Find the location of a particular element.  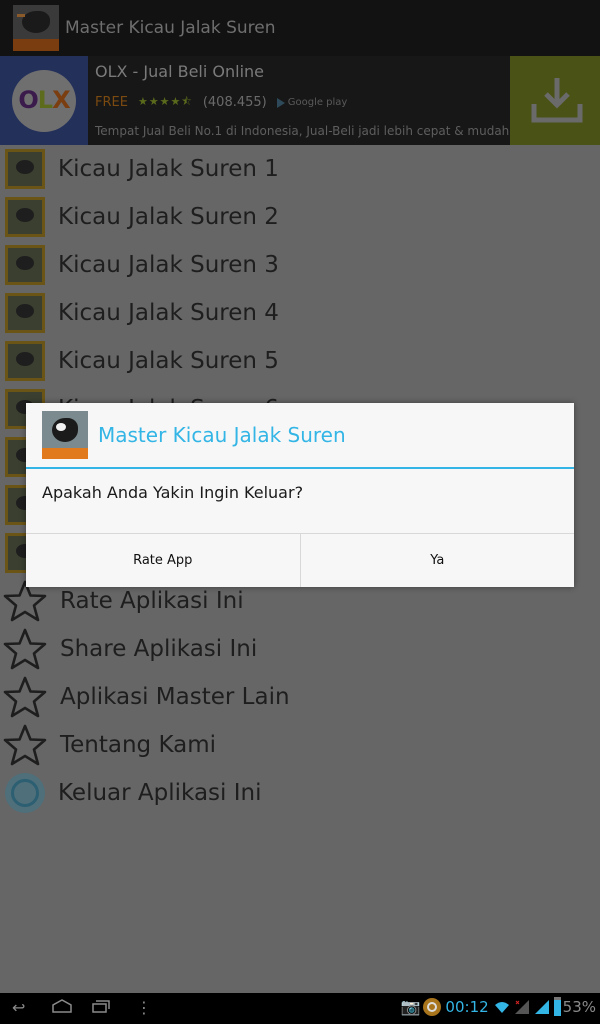

ya-button: Ya is located at coordinates (437, 560).